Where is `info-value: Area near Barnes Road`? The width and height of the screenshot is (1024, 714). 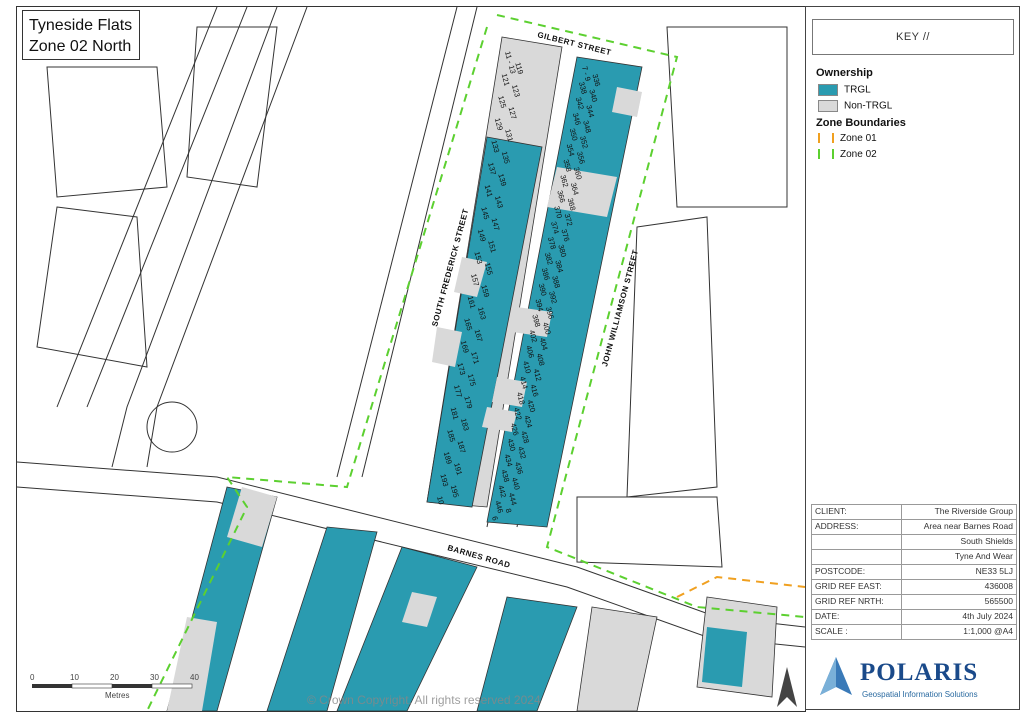 info-value: Area near Barnes Road is located at coordinates (959, 527).